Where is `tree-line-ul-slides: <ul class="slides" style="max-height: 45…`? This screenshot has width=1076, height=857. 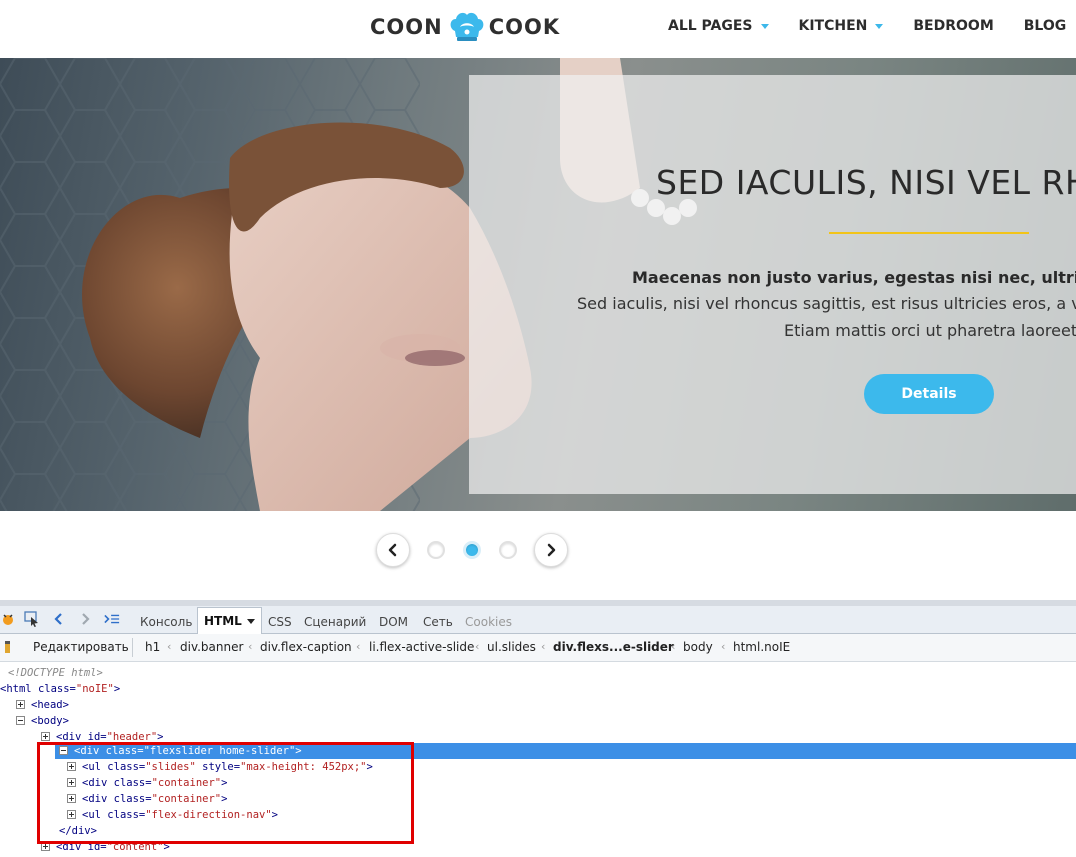 tree-line-ul-slides: <ul class="slides" style="max-height: 45… is located at coordinates (538, 767).